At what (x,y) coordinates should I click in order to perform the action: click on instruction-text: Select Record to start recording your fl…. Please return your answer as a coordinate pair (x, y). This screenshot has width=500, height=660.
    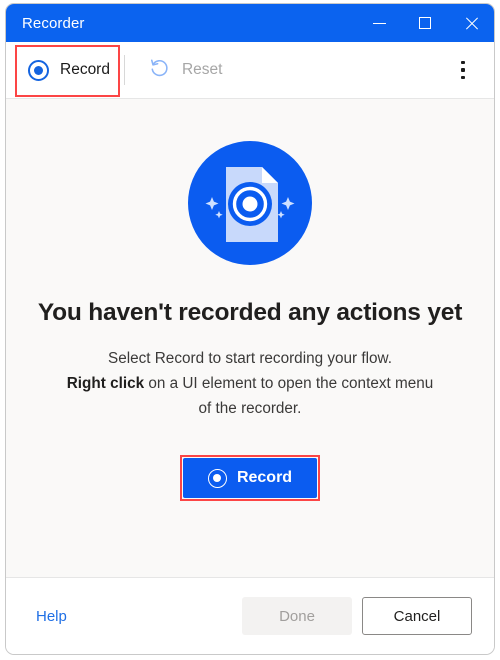
    Looking at the image, I should click on (250, 383).